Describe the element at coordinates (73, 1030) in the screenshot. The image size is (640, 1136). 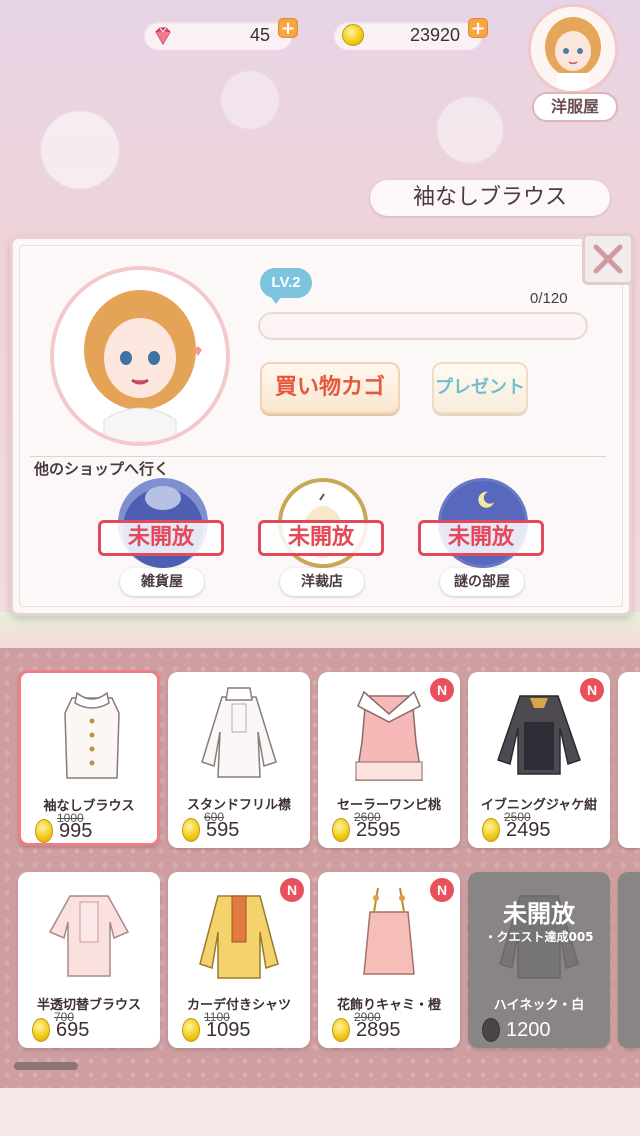
I see `item-price: 695` at that location.